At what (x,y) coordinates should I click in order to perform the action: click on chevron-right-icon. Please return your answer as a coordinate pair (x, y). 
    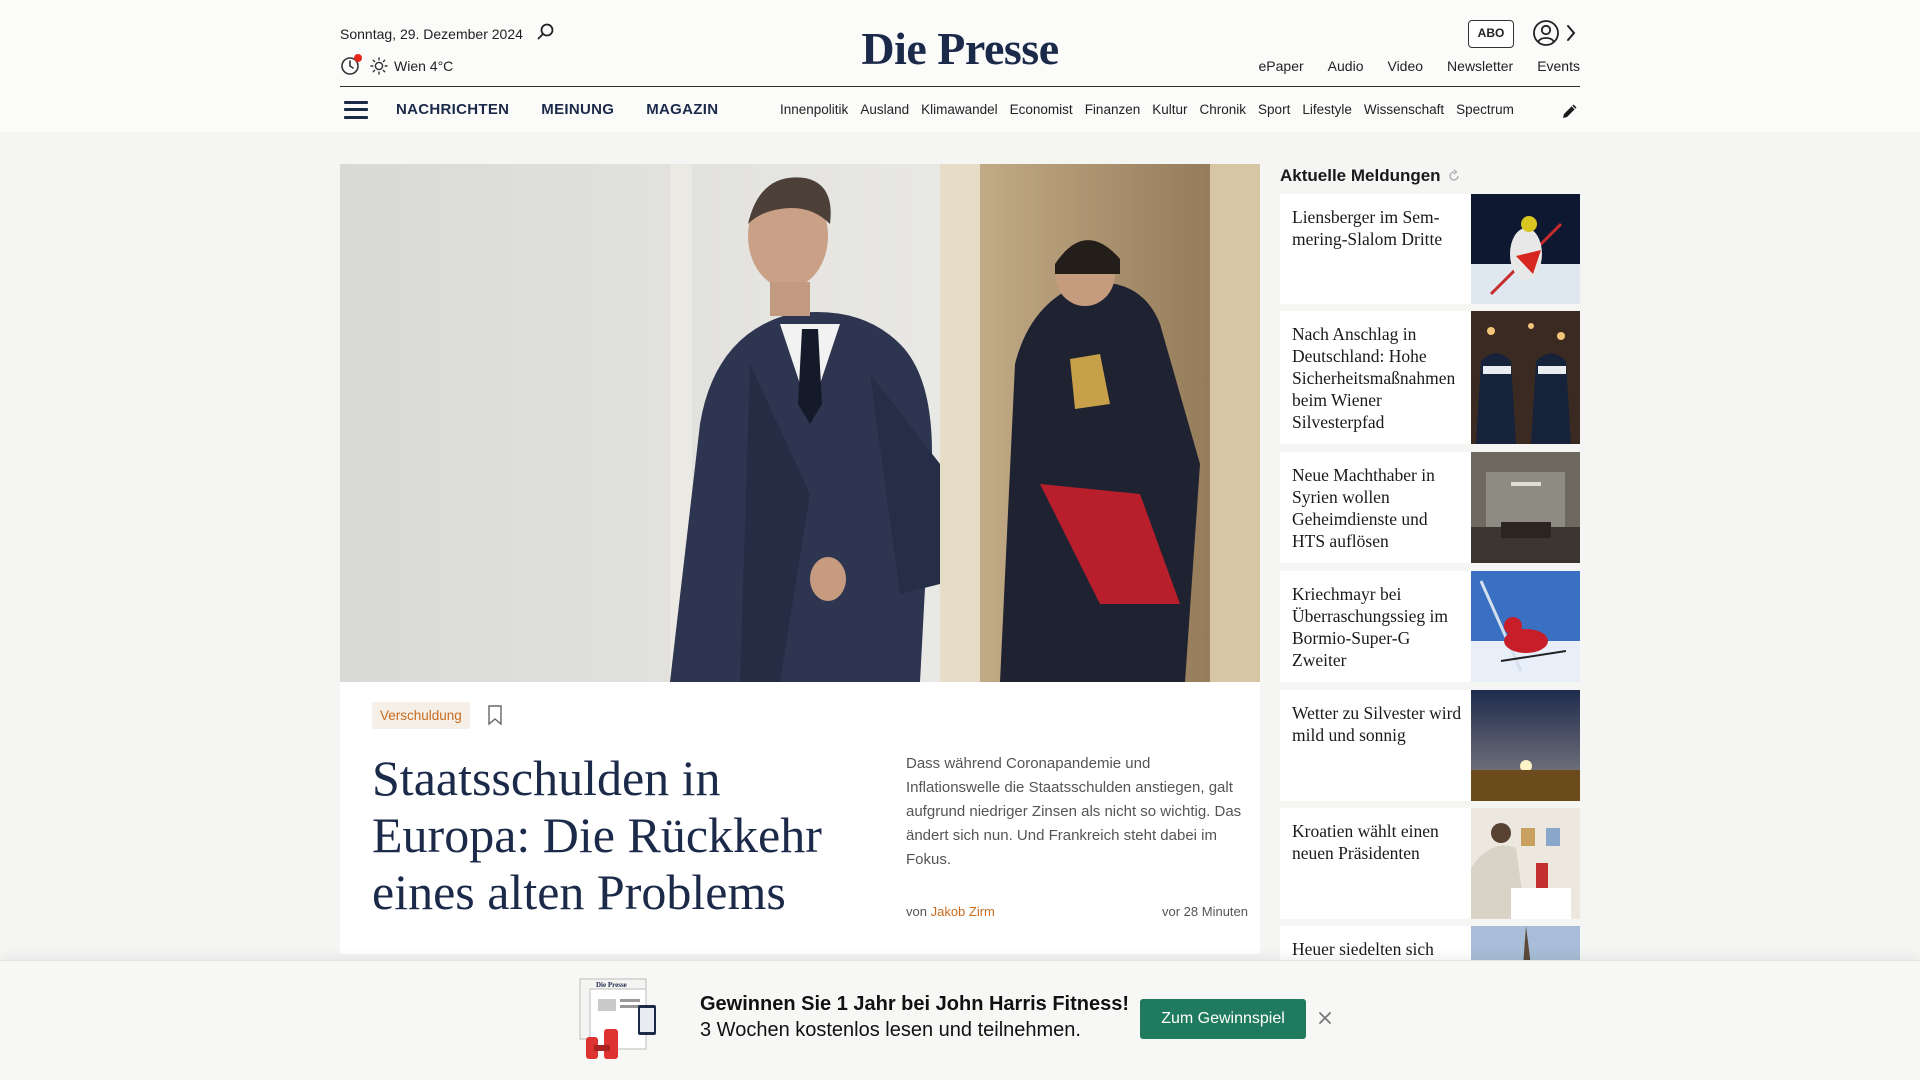
    Looking at the image, I should click on (1571, 33).